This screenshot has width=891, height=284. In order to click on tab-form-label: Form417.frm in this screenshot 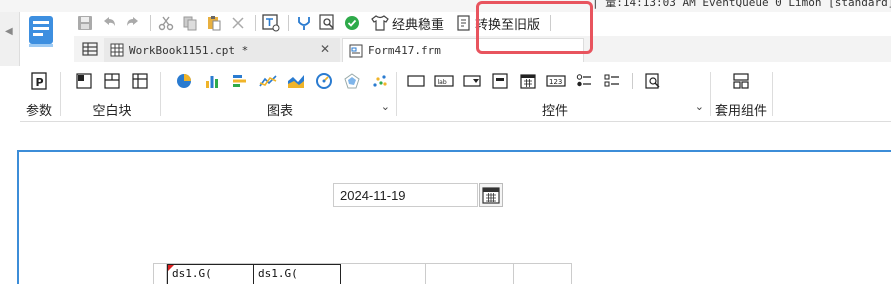, I will do `click(404, 50)`.